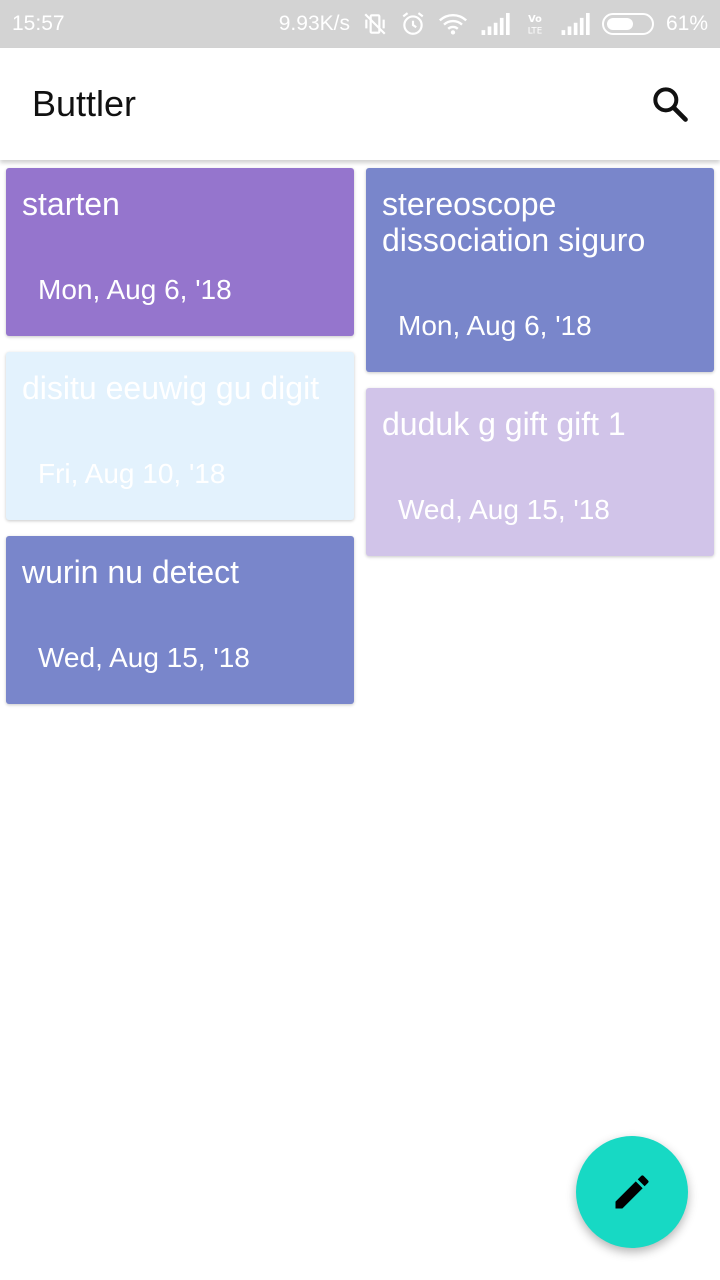  I want to click on note-card: duduk g gift gift 1 Wed, Aug 15, '18, so click(540, 472).